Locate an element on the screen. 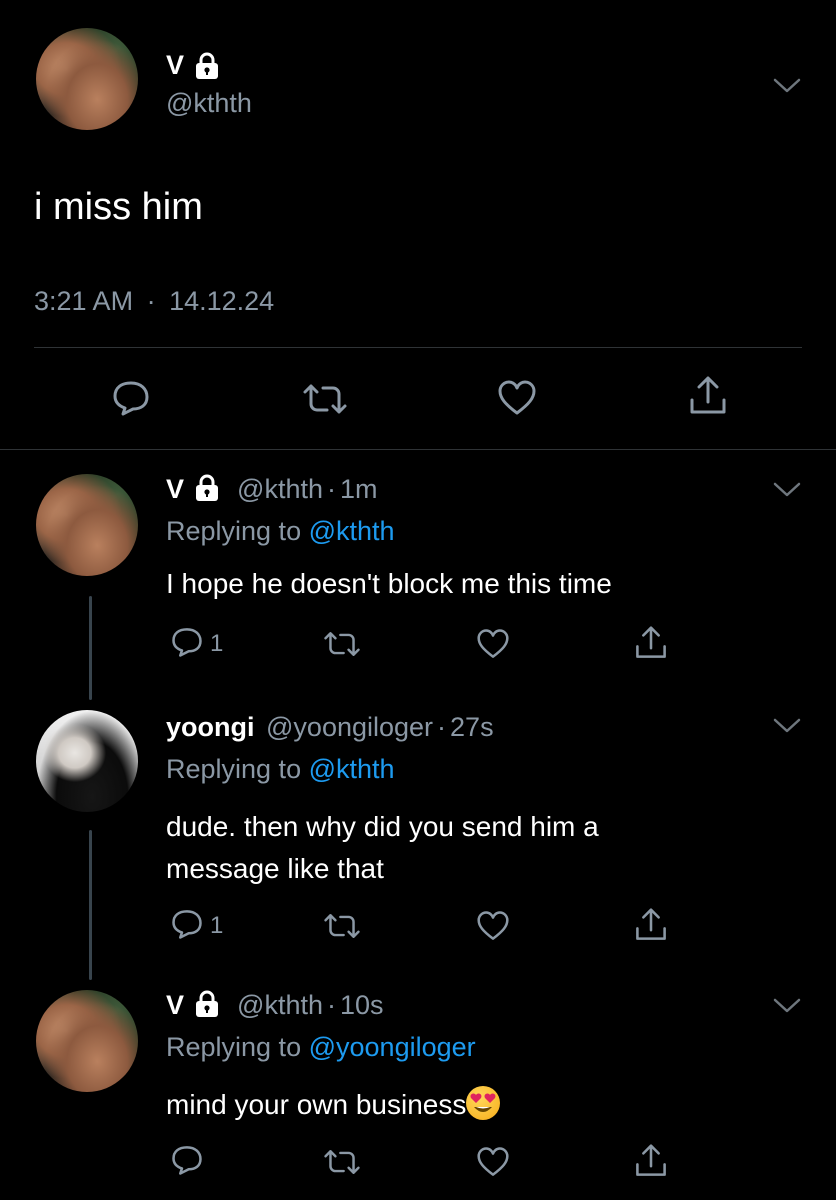 This screenshot has width=836, height=1200. timestamp: 3:21 AM · 14.12.24 is located at coordinates (154, 301).